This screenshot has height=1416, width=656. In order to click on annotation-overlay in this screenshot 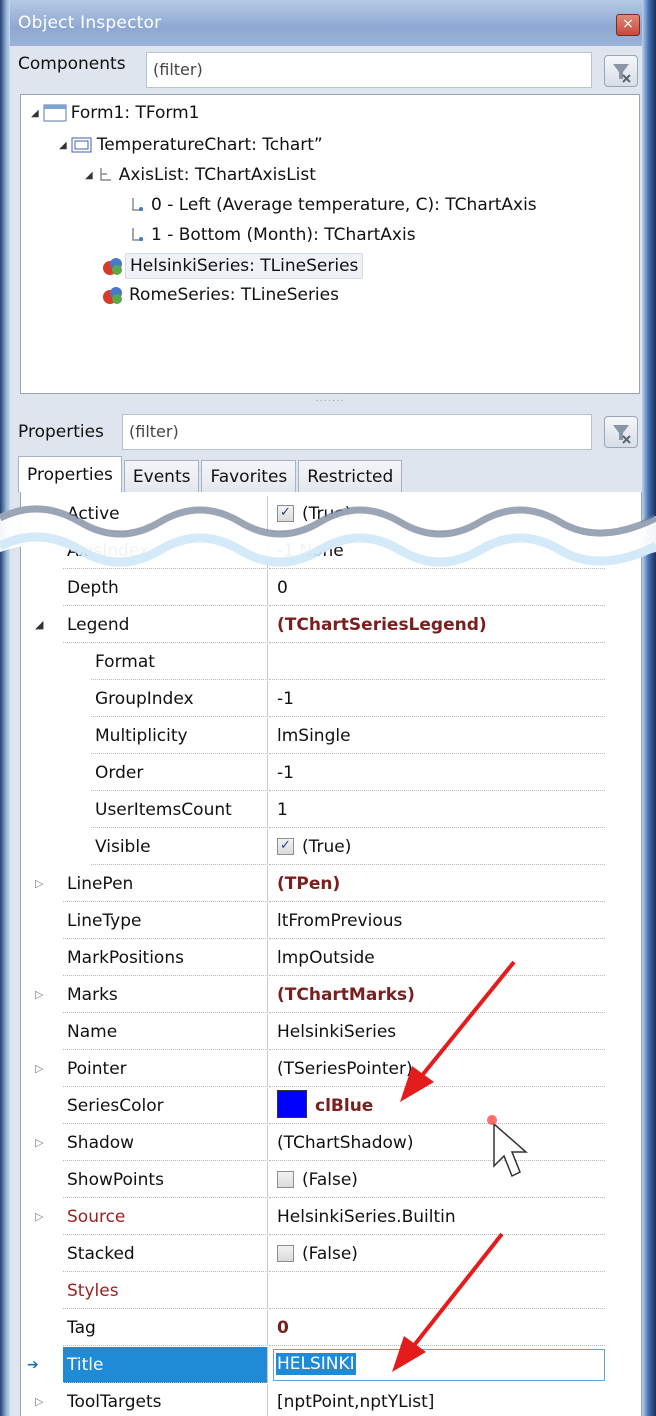, I will do `click(460, 1166)`.